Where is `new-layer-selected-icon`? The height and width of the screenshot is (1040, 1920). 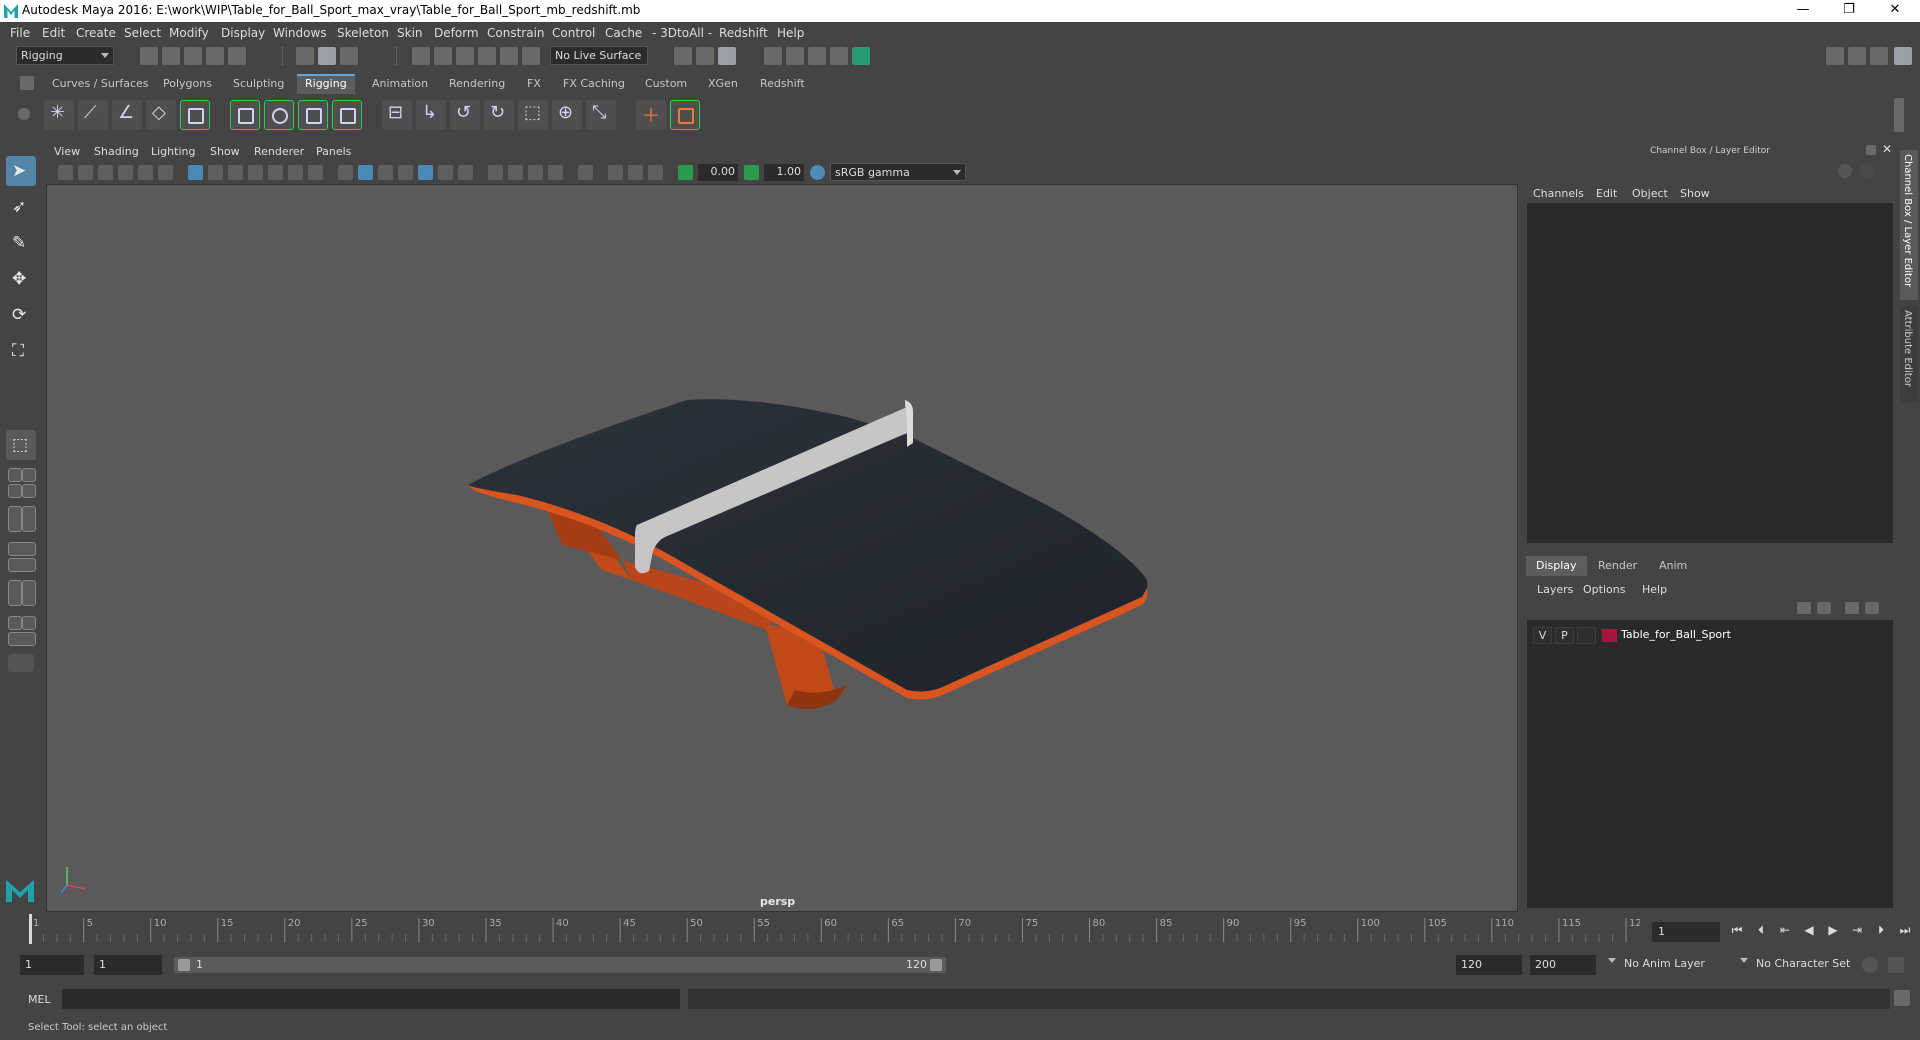
new-layer-selected-icon is located at coordinates (1872, 608).